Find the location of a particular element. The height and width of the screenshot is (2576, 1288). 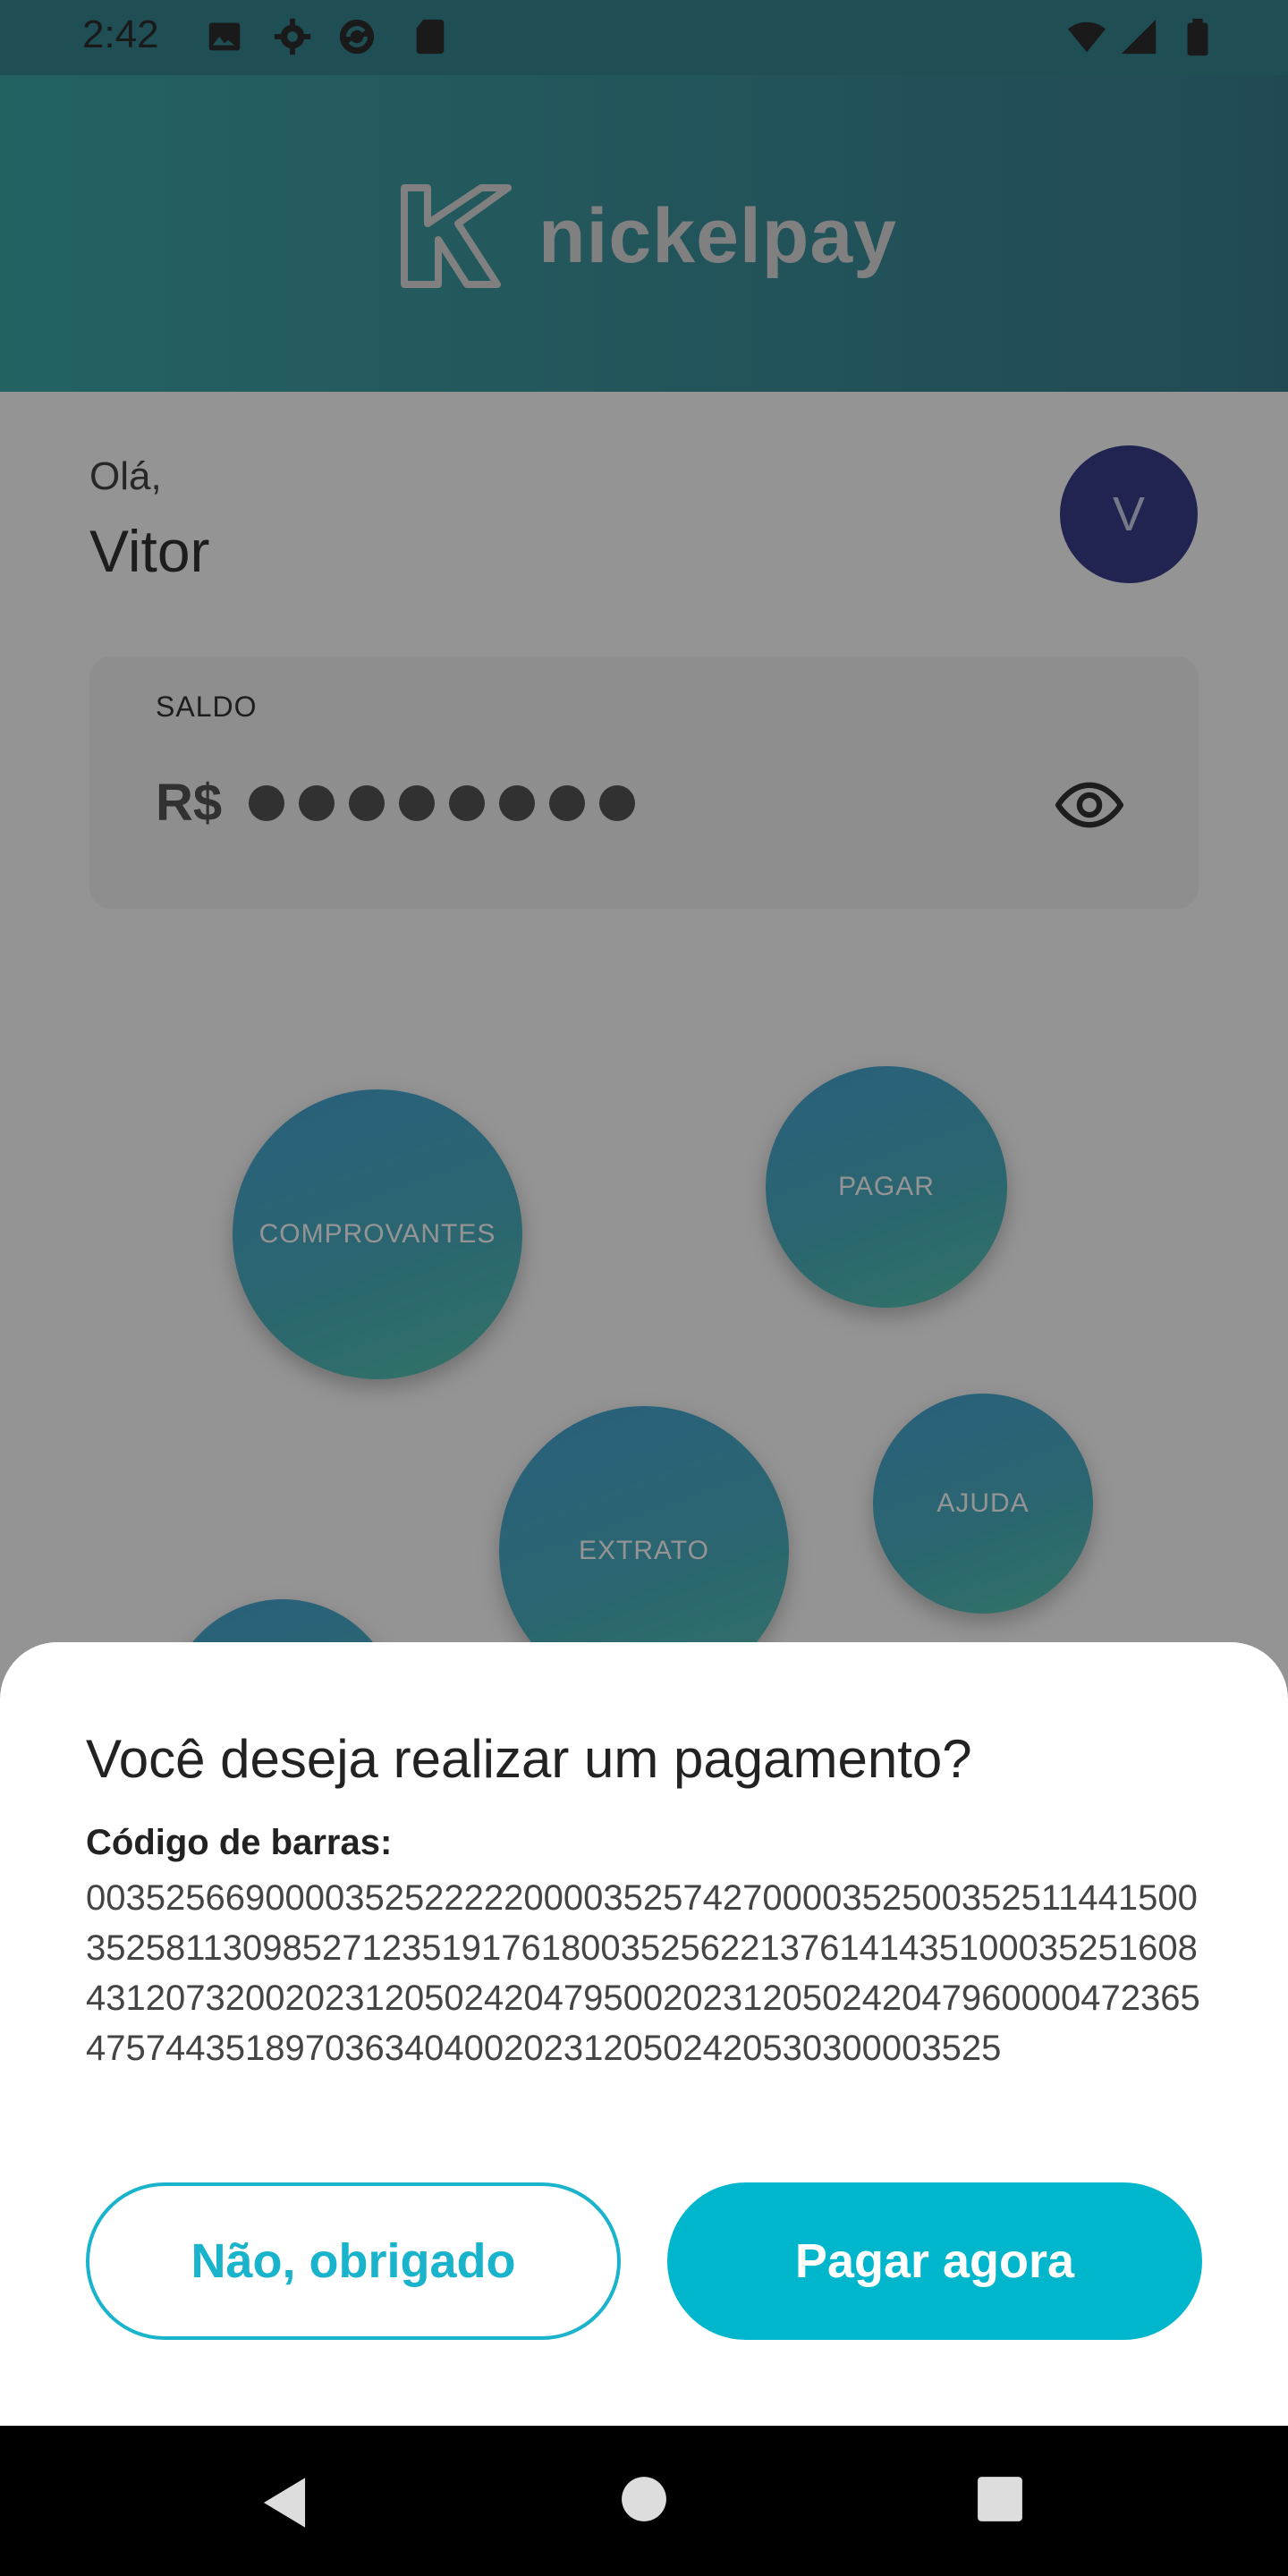

status-time: 2:42 is located at coordinates (120, 34).